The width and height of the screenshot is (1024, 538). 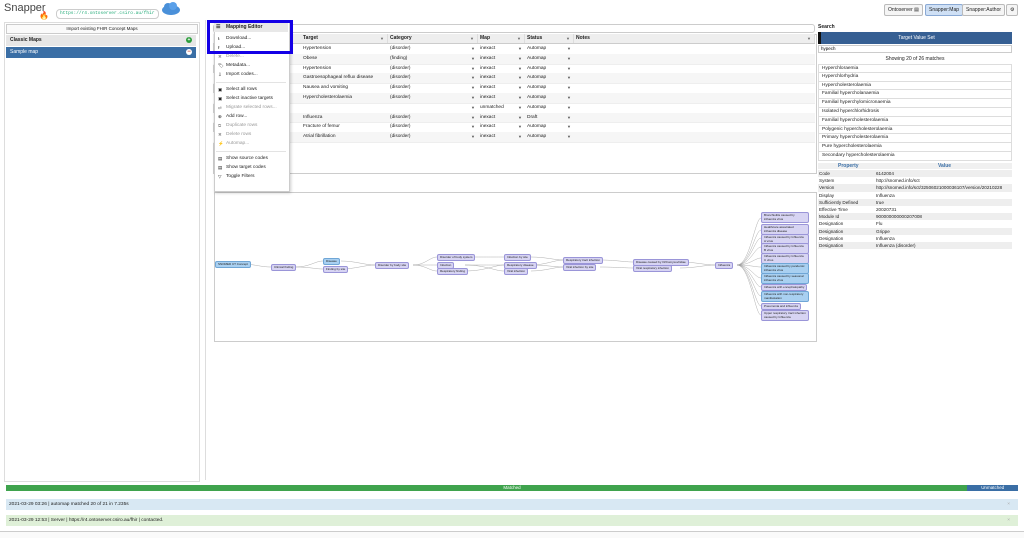 What do you see at coordinates (344, 98) in the screenshot?
I see `table-cell: Hypercholesterolaemia` at bounding box center [344, 98].